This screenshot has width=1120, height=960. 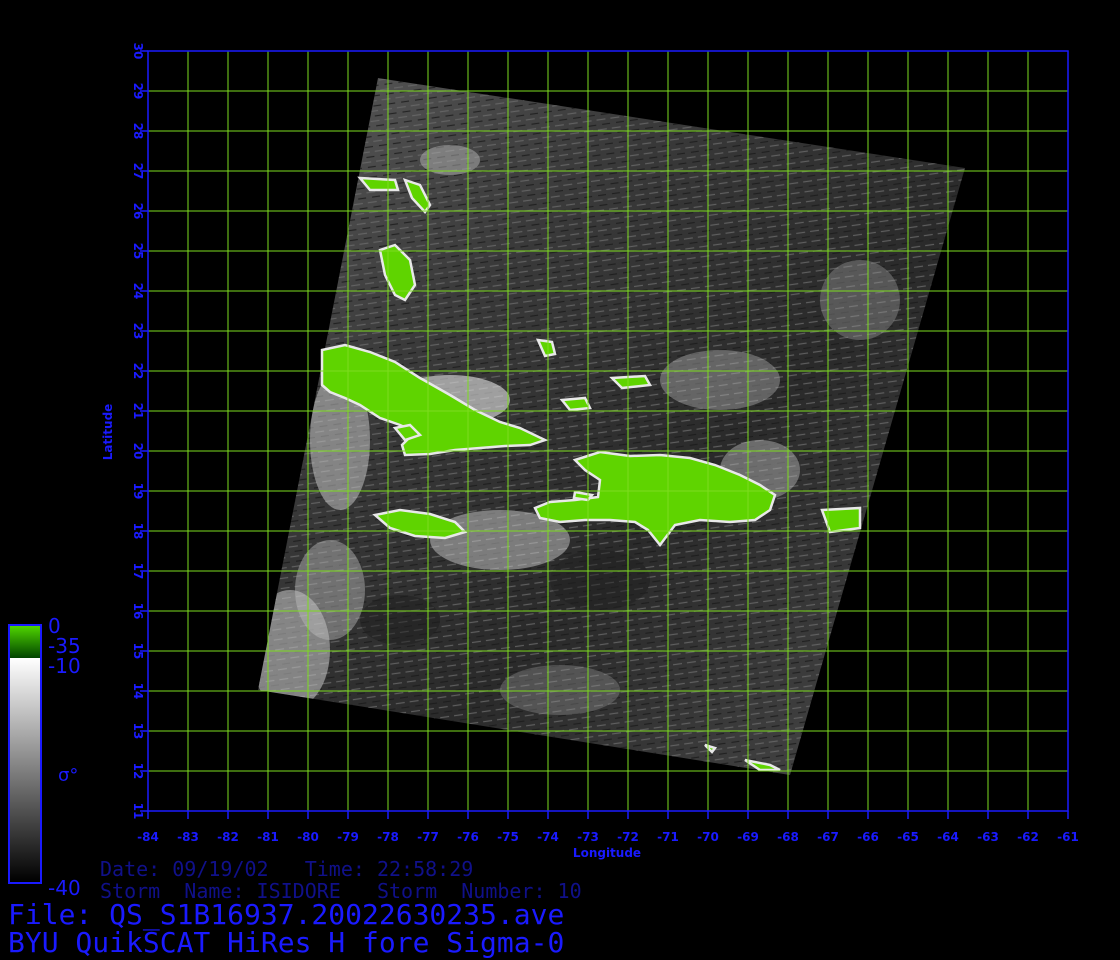 I want to click on y-tick-label: 26, so click(x=138, y=211).